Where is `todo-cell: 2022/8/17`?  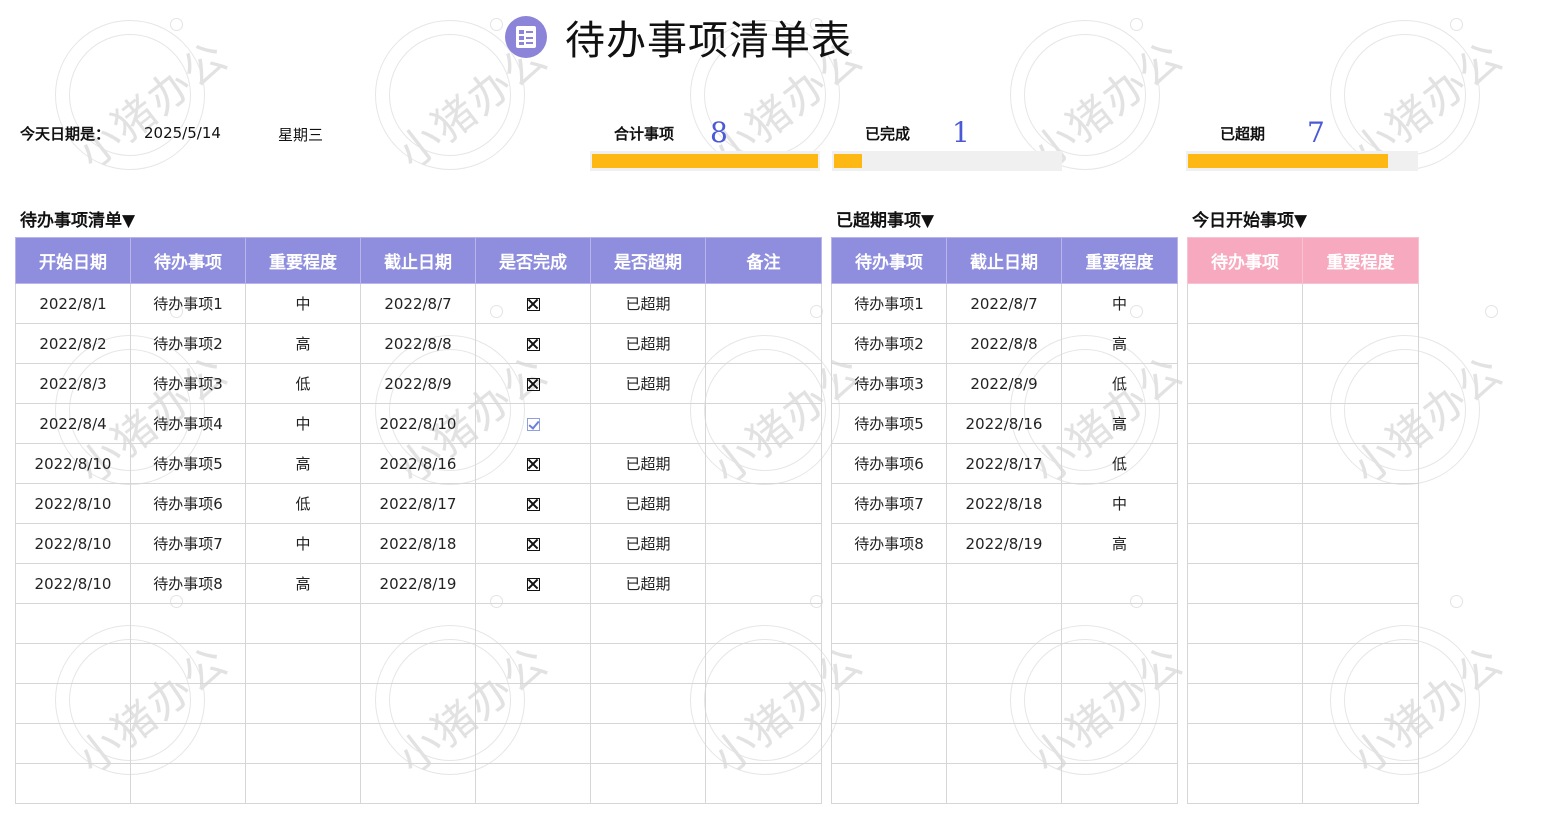
todo-cell: 2022/8/17 is located at coordinates (418, 503).